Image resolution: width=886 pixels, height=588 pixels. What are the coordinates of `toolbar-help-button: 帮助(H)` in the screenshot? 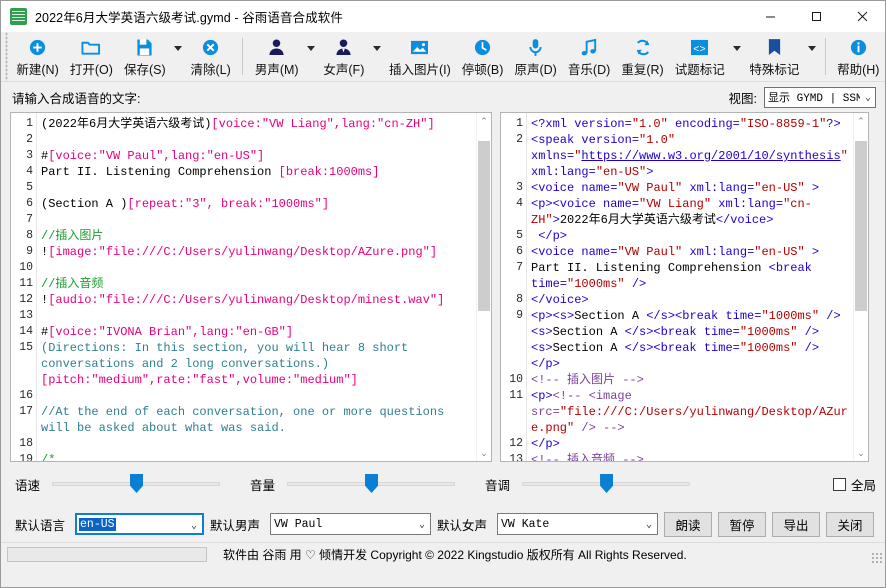 It's located at (858, 56).